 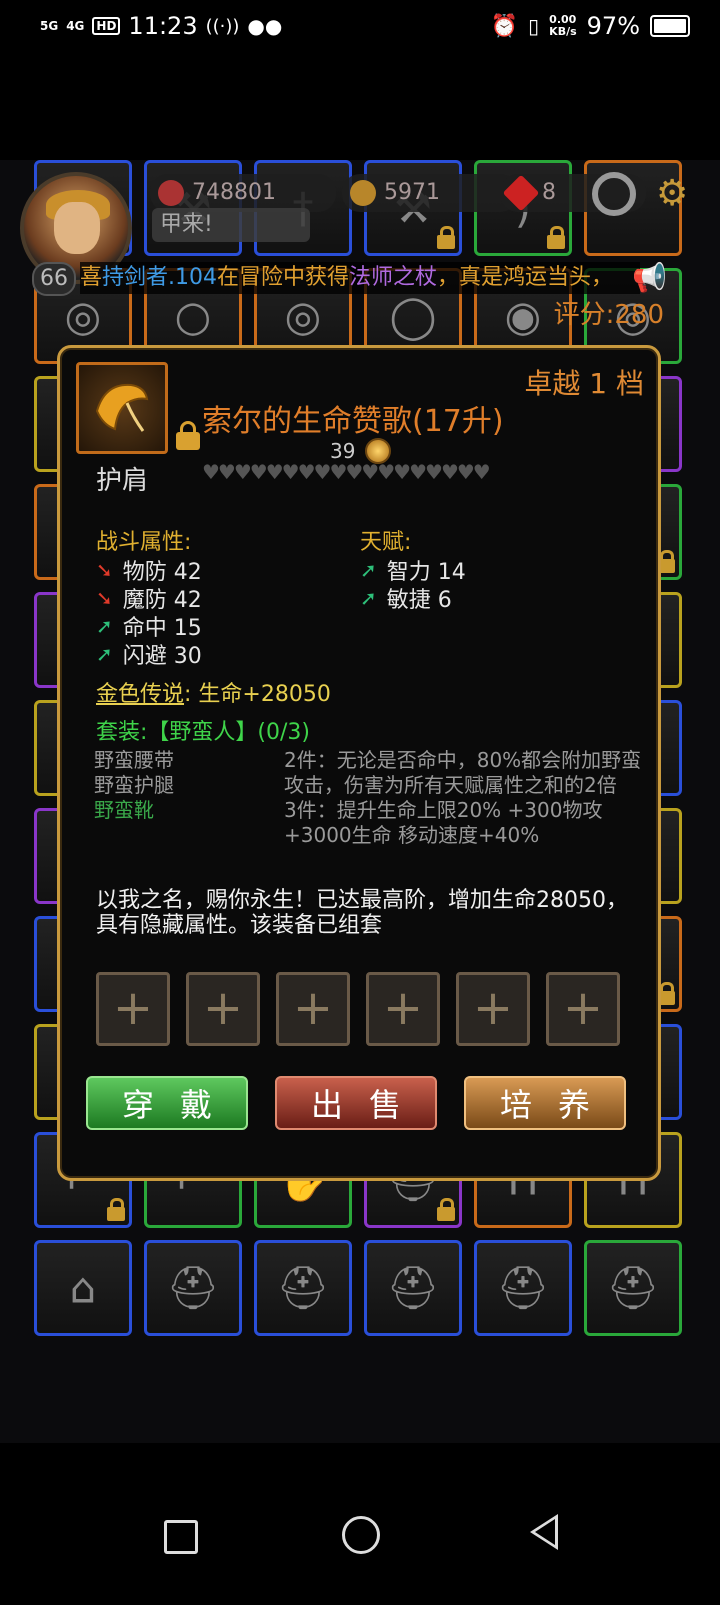 I want to click on item-slot-type: 护肩, so click(x=122, y=481).